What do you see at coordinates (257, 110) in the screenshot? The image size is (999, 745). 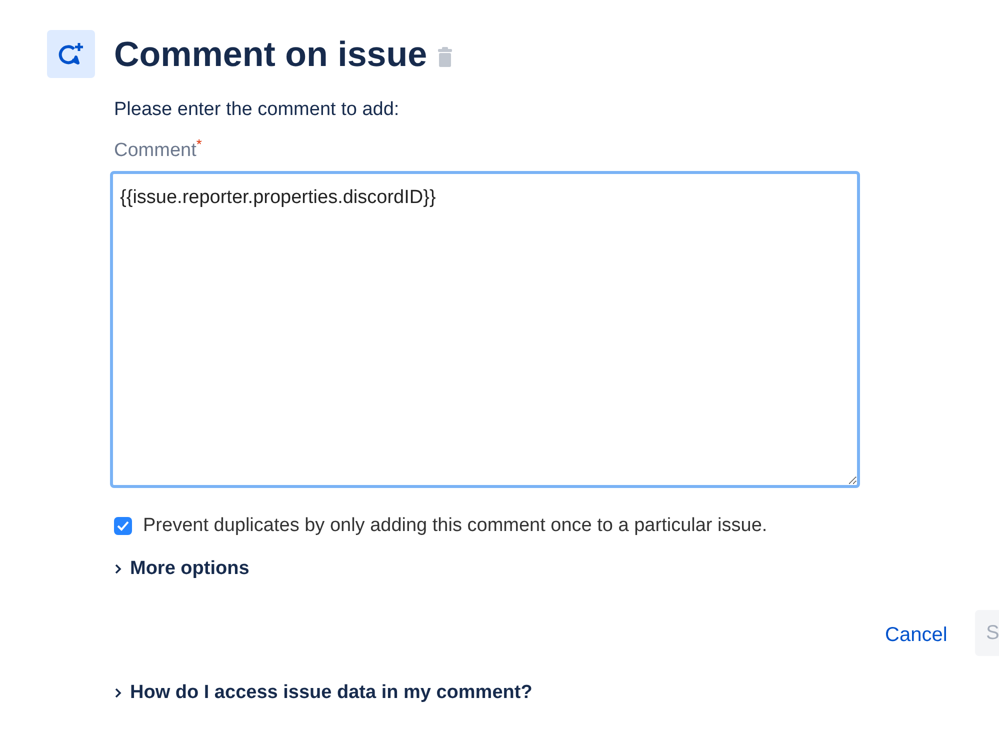 I see `instruction-text: Please enter the comment to add:` at bounding box center [257, 110].